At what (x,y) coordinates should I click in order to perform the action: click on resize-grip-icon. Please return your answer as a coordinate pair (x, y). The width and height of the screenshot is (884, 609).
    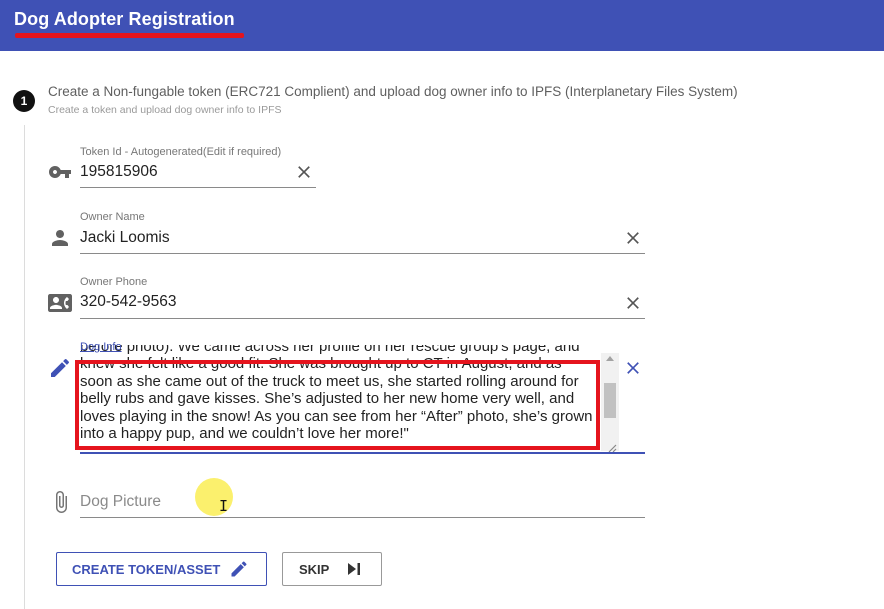
    Looking at the image, I should click on (611, 446).